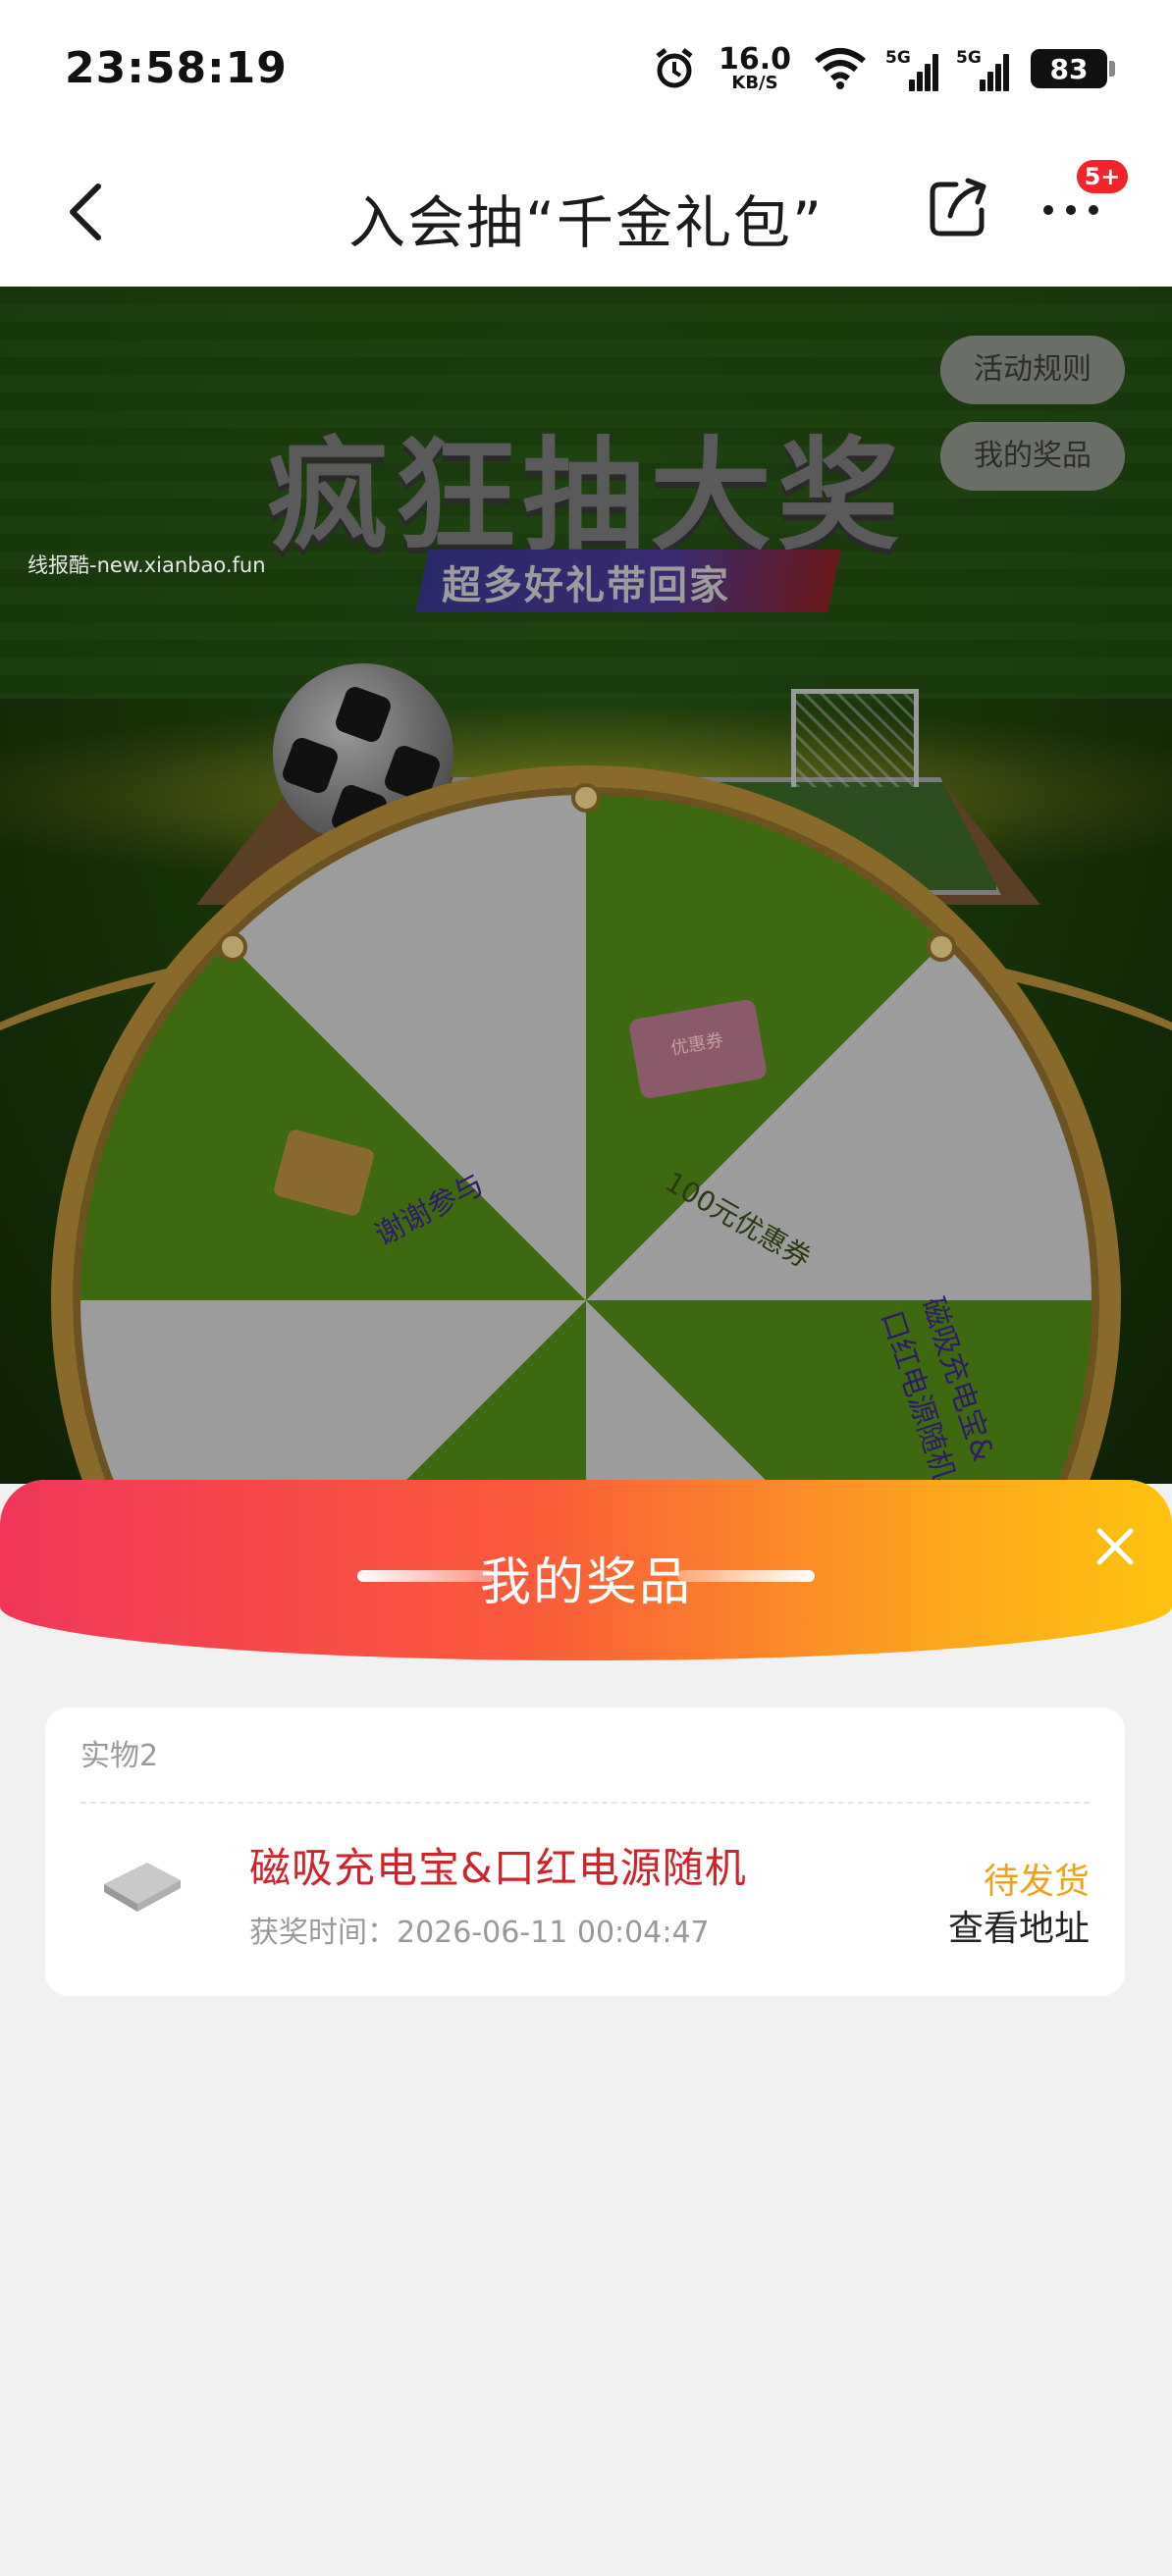 The height and width of the screenshot is (2576, 1172). I want to click on more-icon, so click(1071, 210).